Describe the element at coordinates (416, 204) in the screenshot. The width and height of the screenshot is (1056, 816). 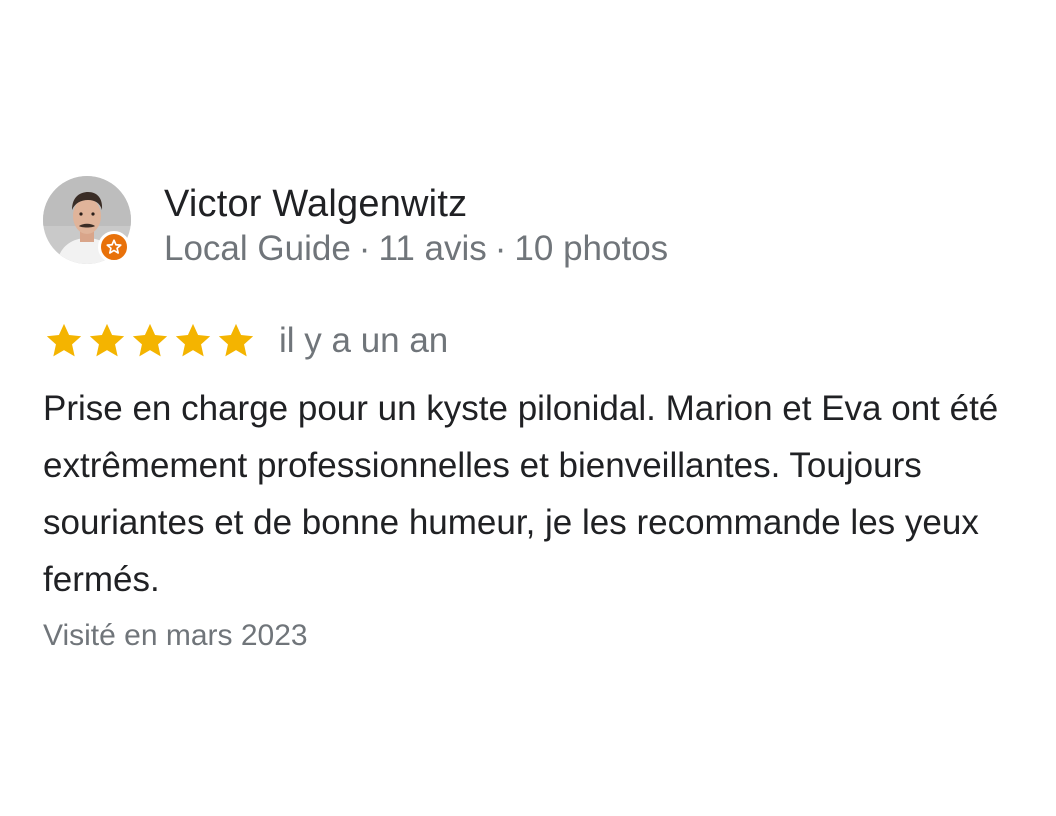
I see `author-name: Victor Walgenwitz` at that location.